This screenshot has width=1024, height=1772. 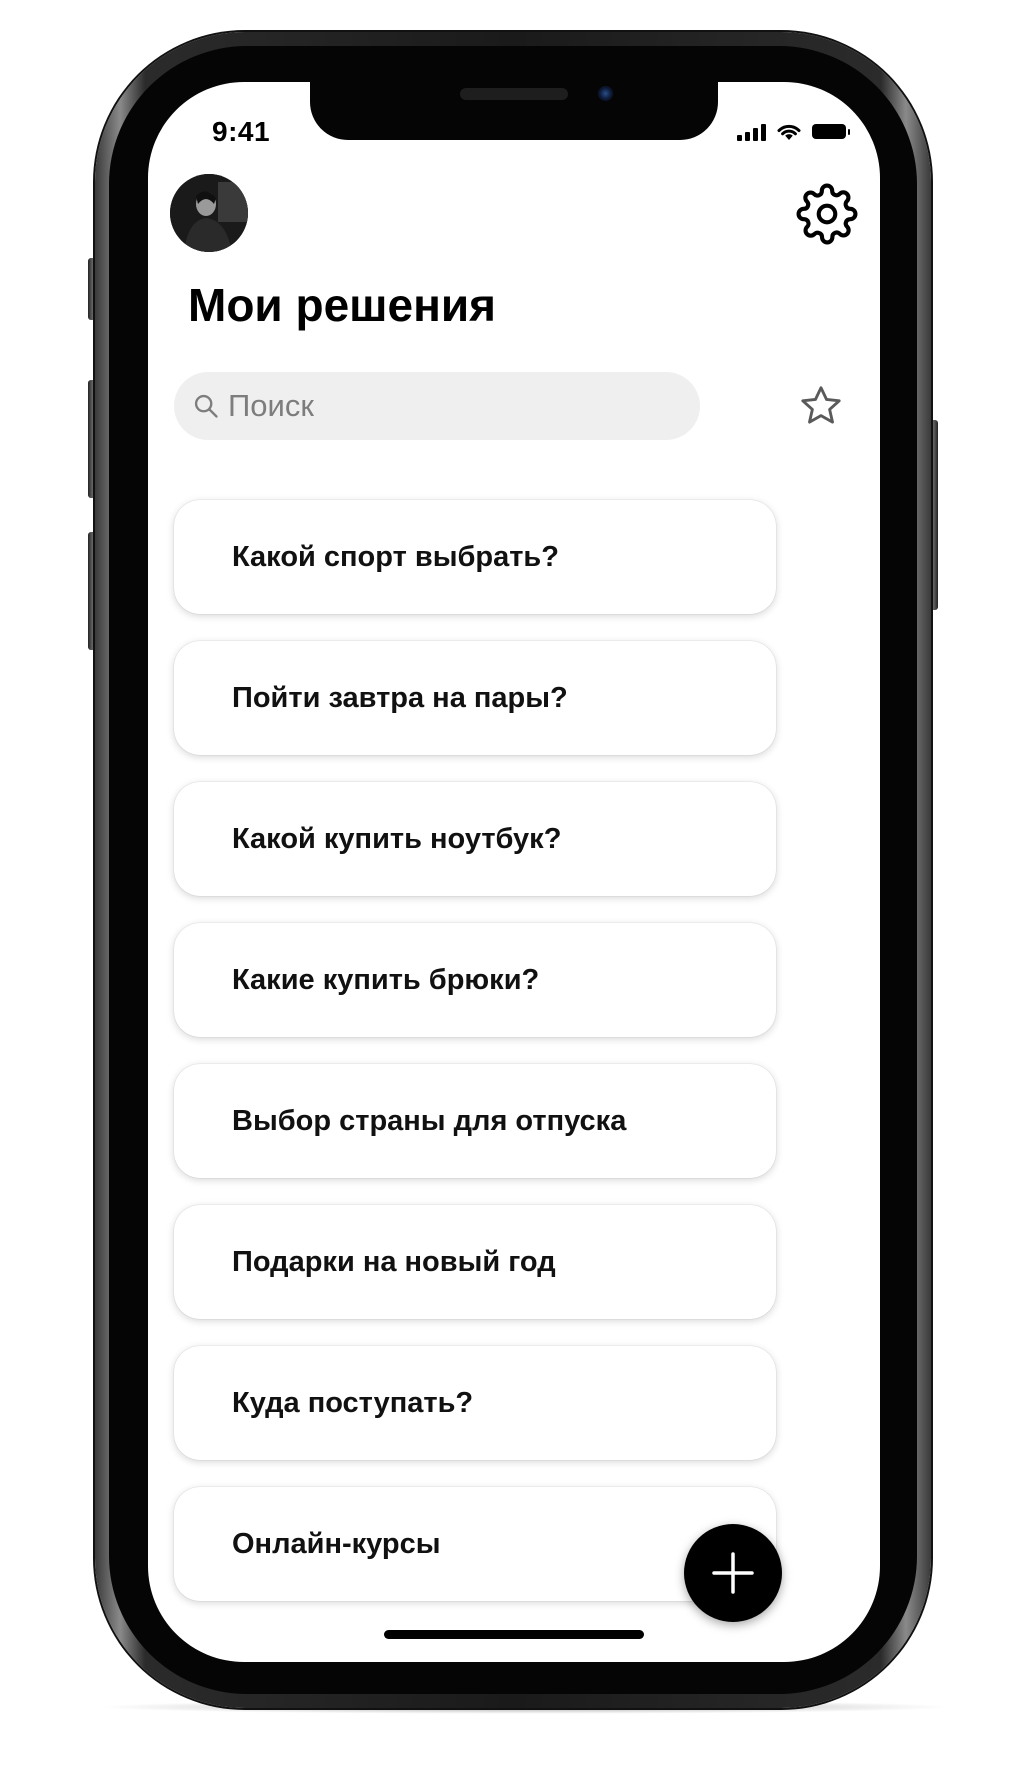 I want to click on decision-card: Какой спорт выбрать?, so click(x=475, y=557).